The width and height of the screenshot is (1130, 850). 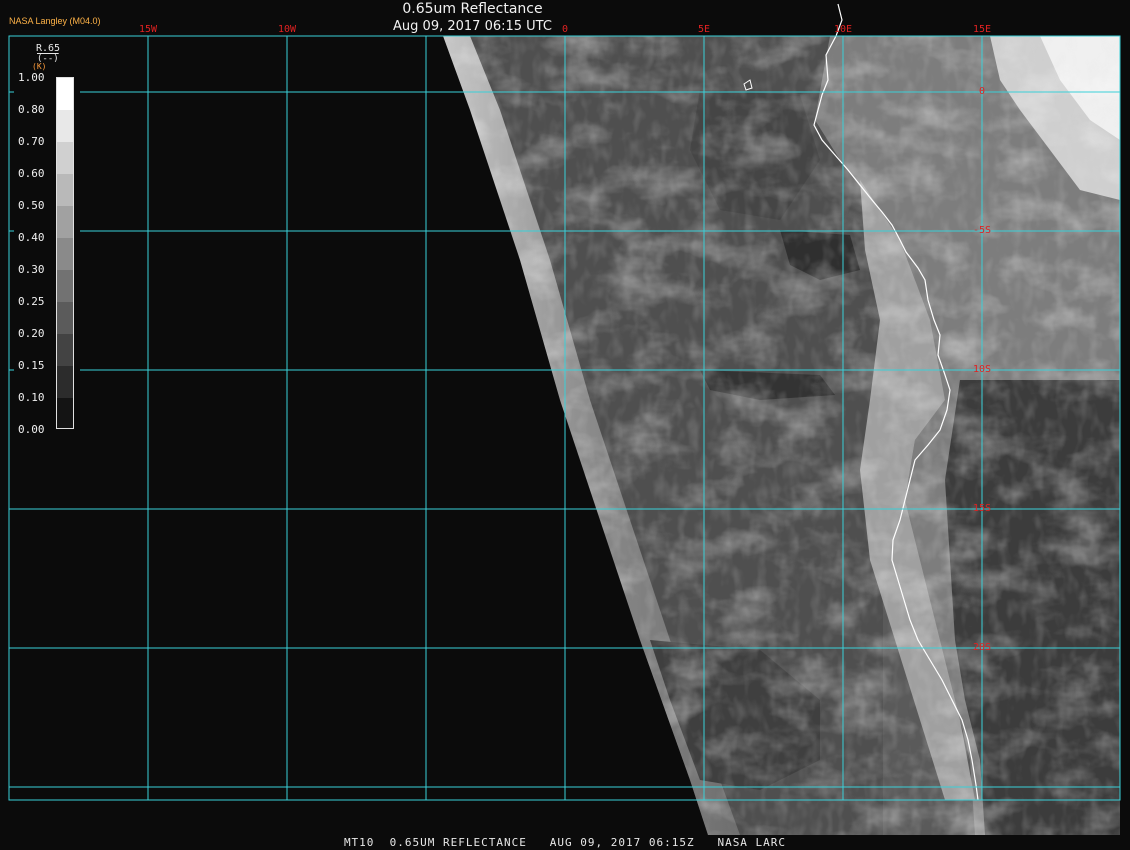 I want to click on latitude-label: 20S, so click(x=982, y=647).